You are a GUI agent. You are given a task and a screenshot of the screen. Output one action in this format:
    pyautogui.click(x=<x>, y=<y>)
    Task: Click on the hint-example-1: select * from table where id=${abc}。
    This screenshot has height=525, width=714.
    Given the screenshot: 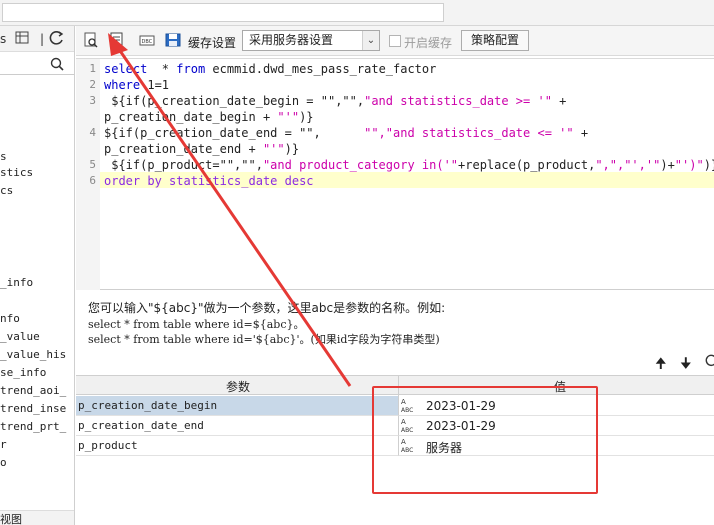 What is the action you would take?
    pyautogui.click(x=196, y=324)
    